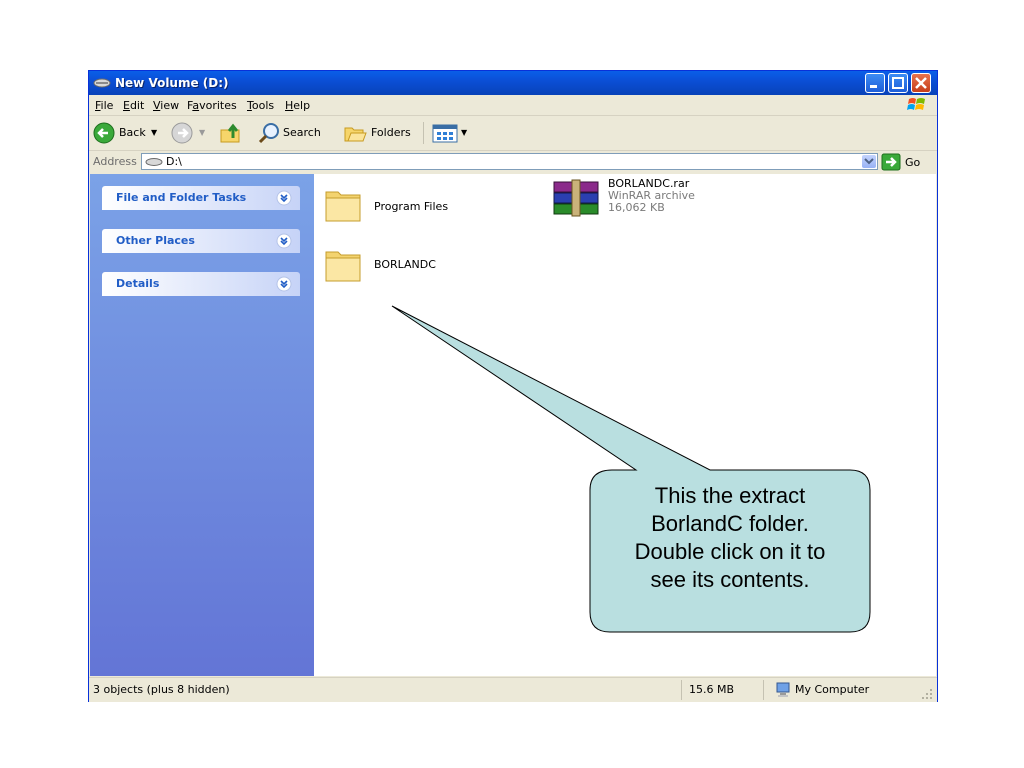 This screenshot has height=768, width=1024. I want to click on callout-line: This the extract, so click(730, 495).